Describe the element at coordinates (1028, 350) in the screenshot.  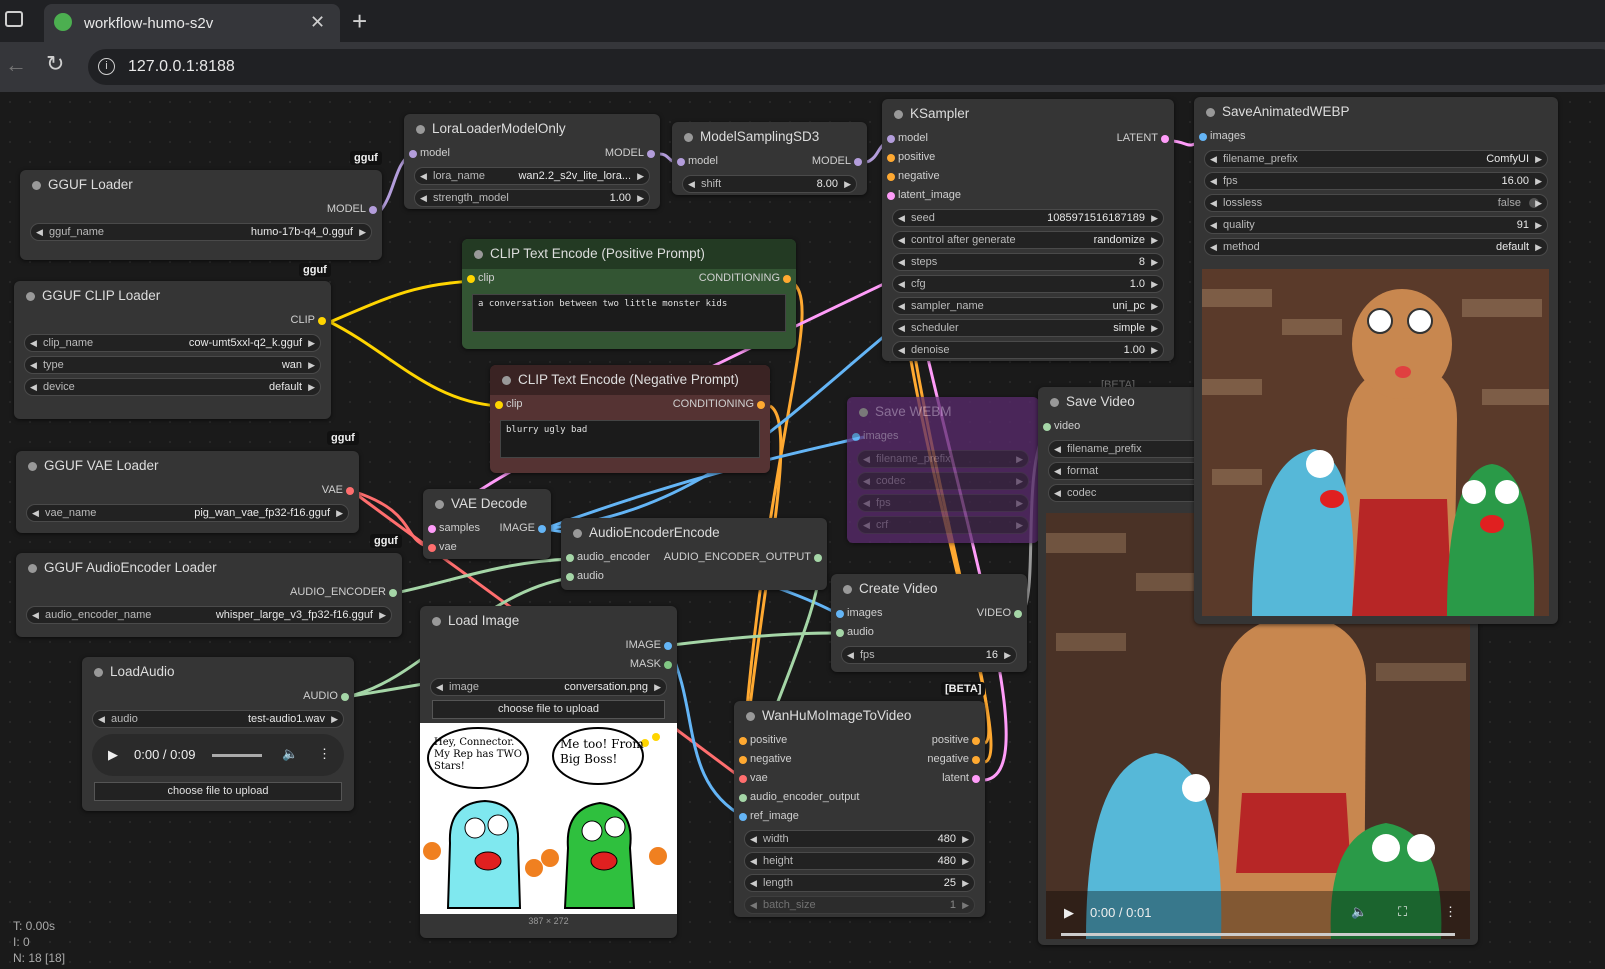
I see `denoise-widget: denoise 1.00` at that location.